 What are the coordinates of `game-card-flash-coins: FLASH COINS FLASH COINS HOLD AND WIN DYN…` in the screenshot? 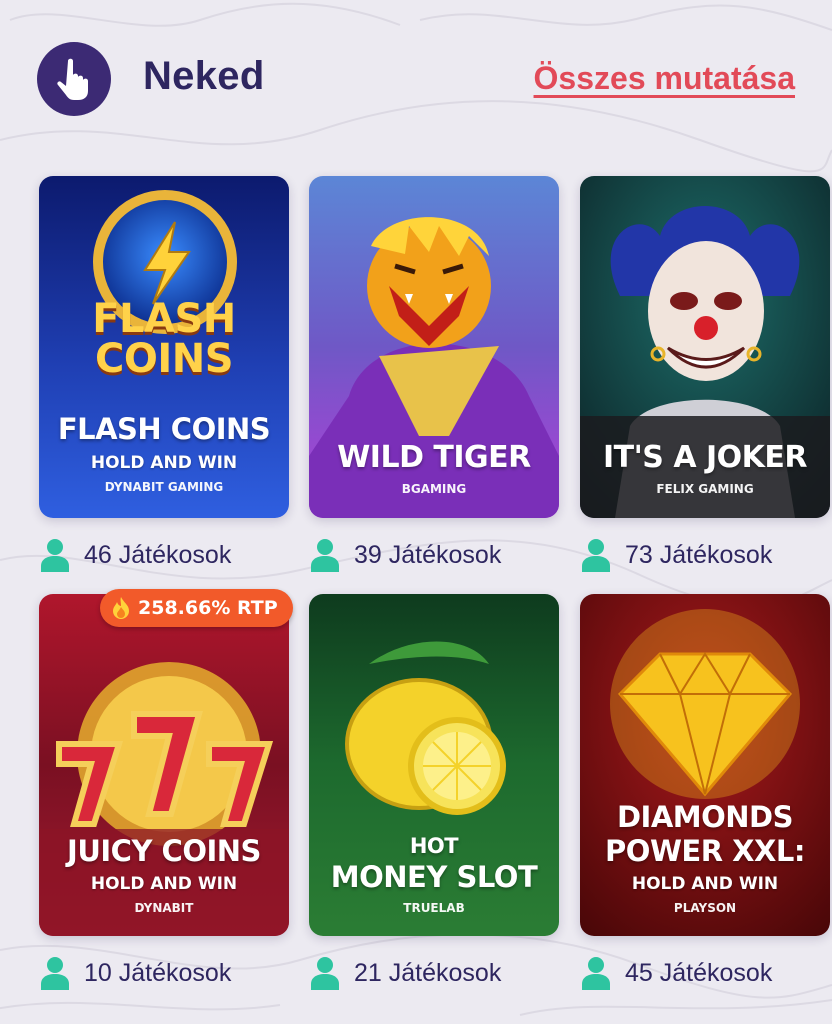 It's located at (164, 347).